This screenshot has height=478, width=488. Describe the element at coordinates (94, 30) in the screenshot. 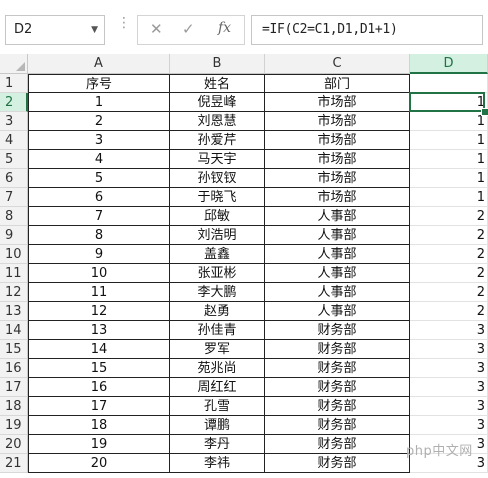

I see `chevron-down-icon: ▼` at that location.